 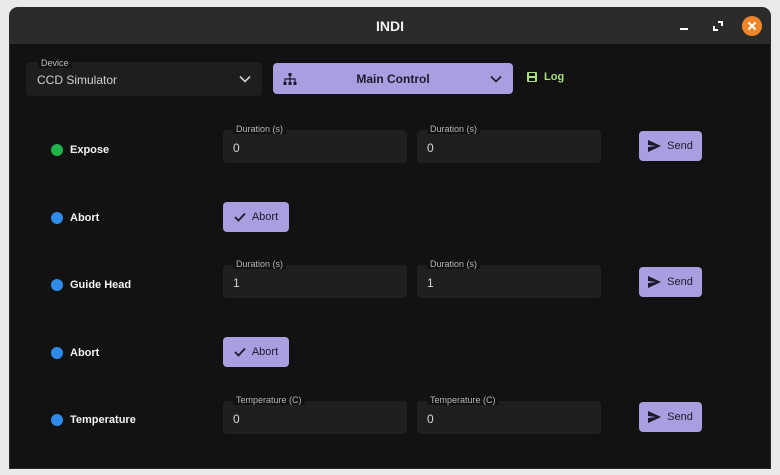 What do you see at coordinates (77, 80) in the screenshot?
I see `device-select-value: CCD Simulator` at bounding box center [77, 80].